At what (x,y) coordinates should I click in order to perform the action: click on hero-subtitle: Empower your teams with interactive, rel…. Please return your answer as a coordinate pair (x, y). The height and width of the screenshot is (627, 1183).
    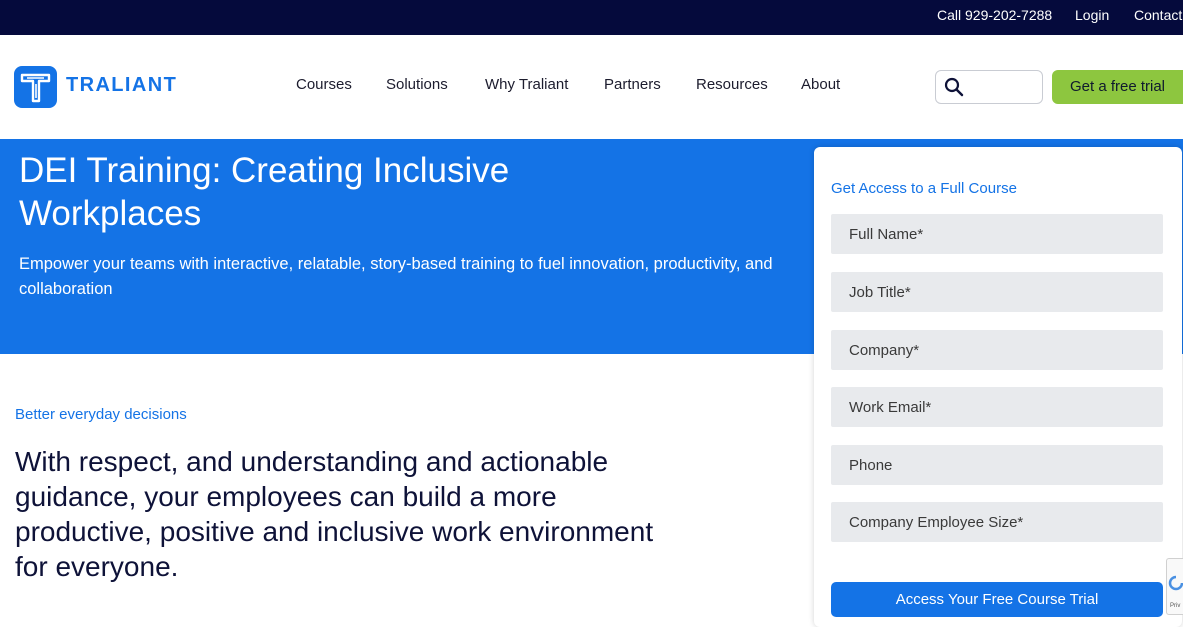
    Looking at the image, I should click on (396, 276).